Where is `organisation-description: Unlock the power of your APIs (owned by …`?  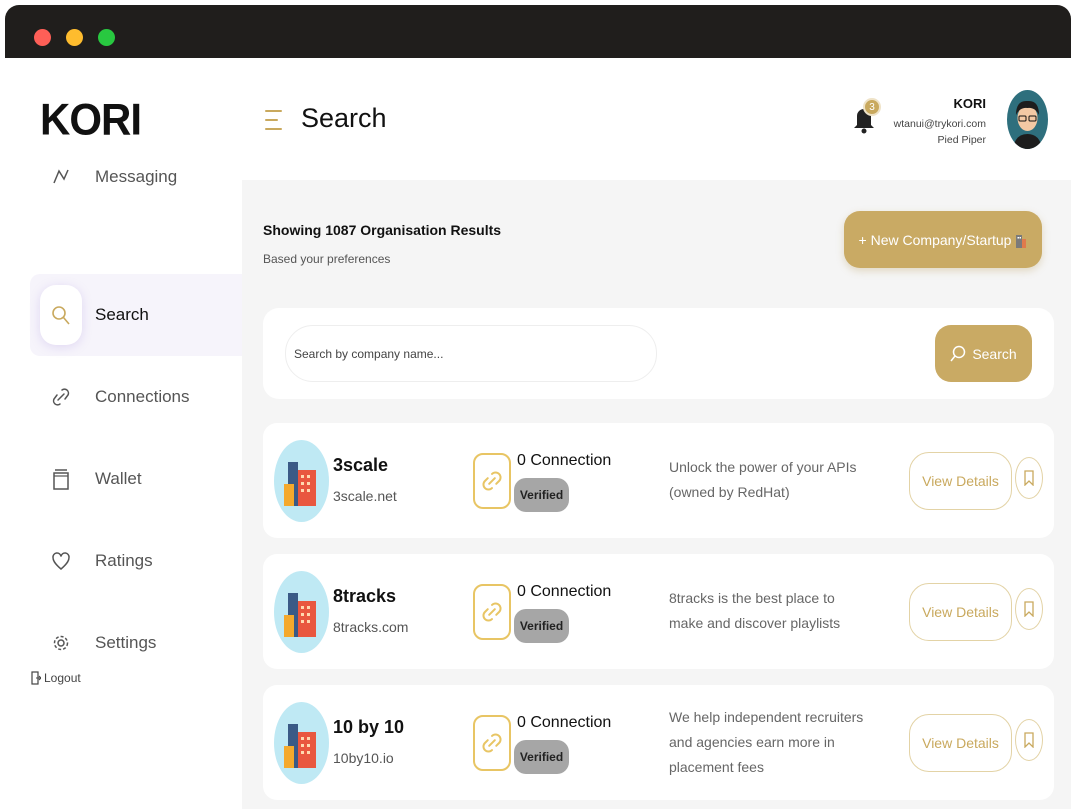 organisation-description: Unlock the power of your APIs (owned by … is located at coordinates (763, 479).